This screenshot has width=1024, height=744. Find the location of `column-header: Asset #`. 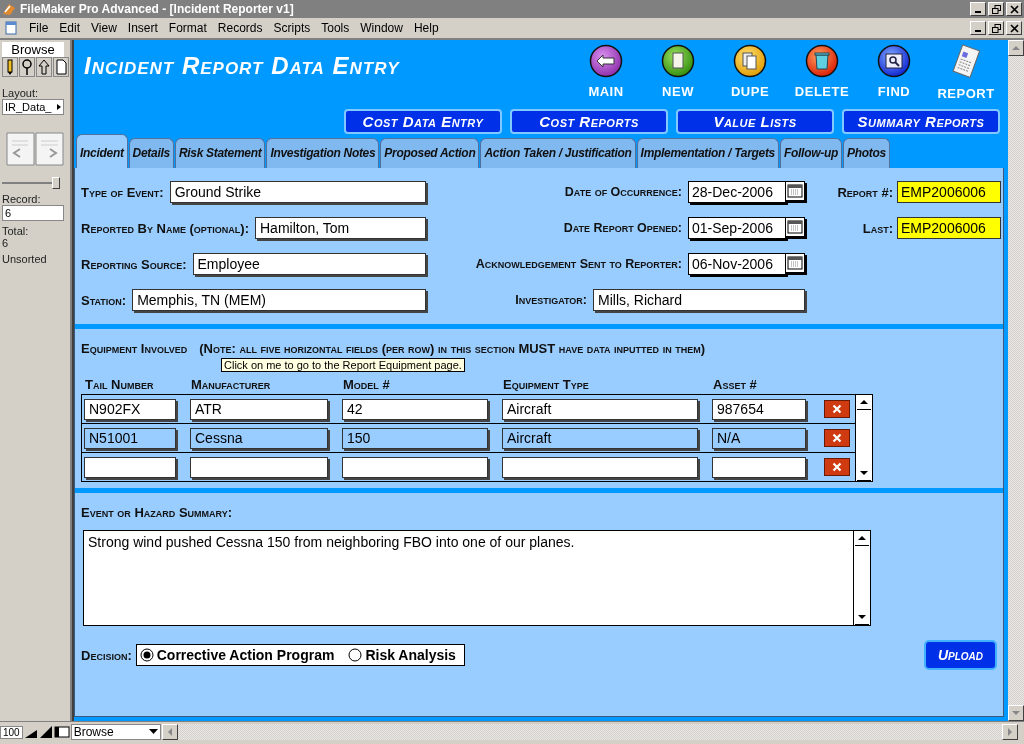

column-header: Asset # is located at coordinates (735, 384).